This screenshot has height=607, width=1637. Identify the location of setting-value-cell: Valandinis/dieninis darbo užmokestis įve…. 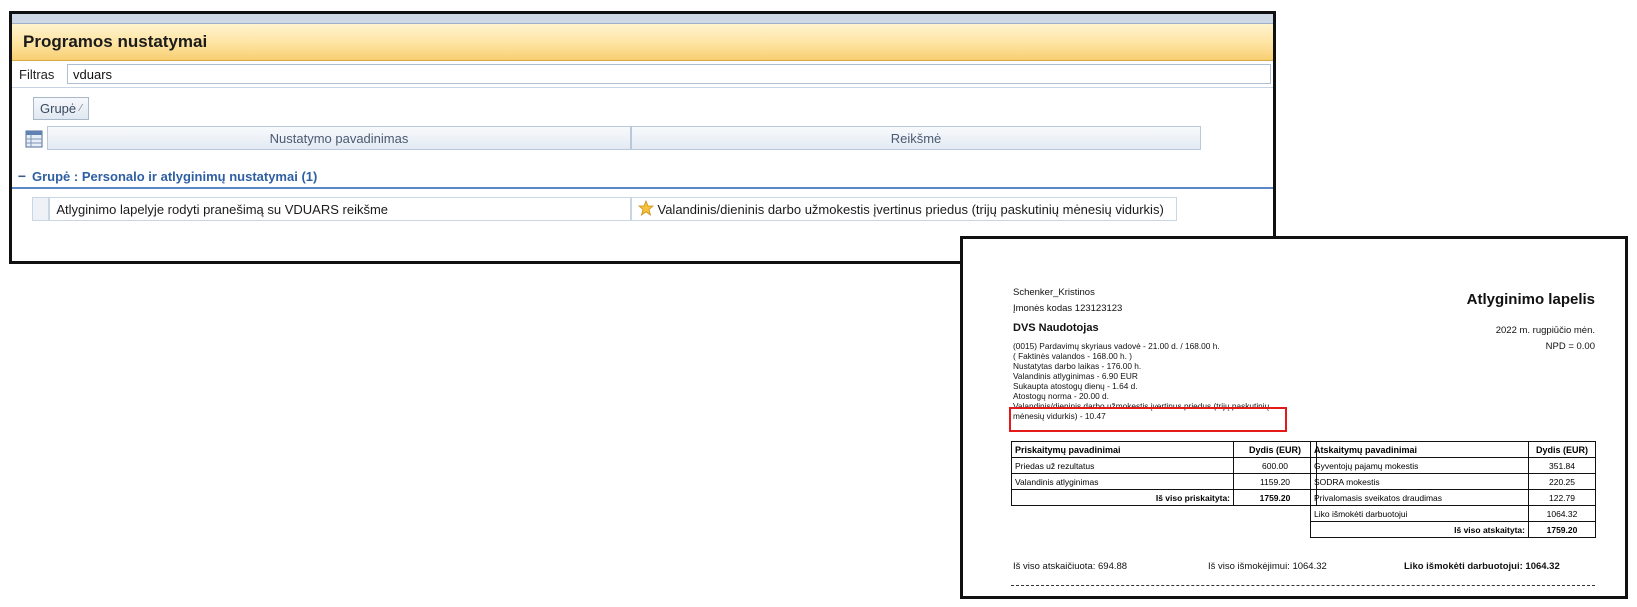
(903, 209).